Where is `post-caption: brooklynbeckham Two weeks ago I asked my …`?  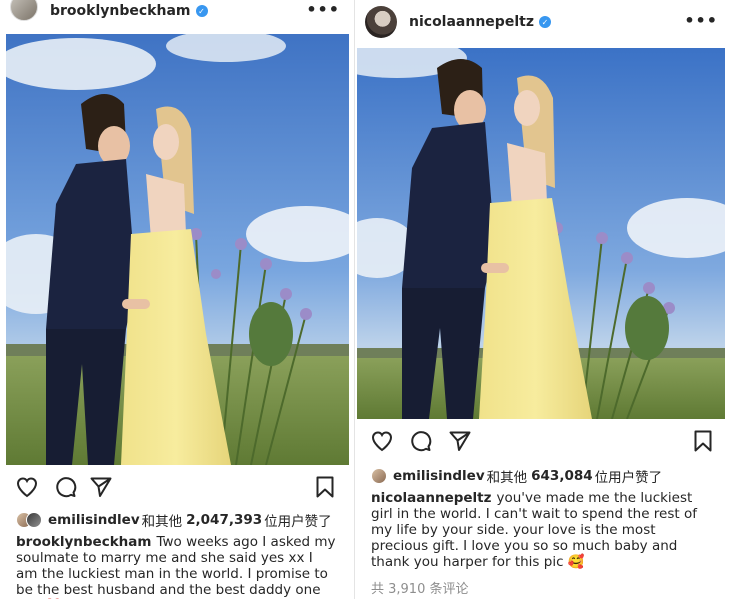
post-caption: brooklynbeckham Two weeks ago I asked my … is located at coordinates (176, 566).